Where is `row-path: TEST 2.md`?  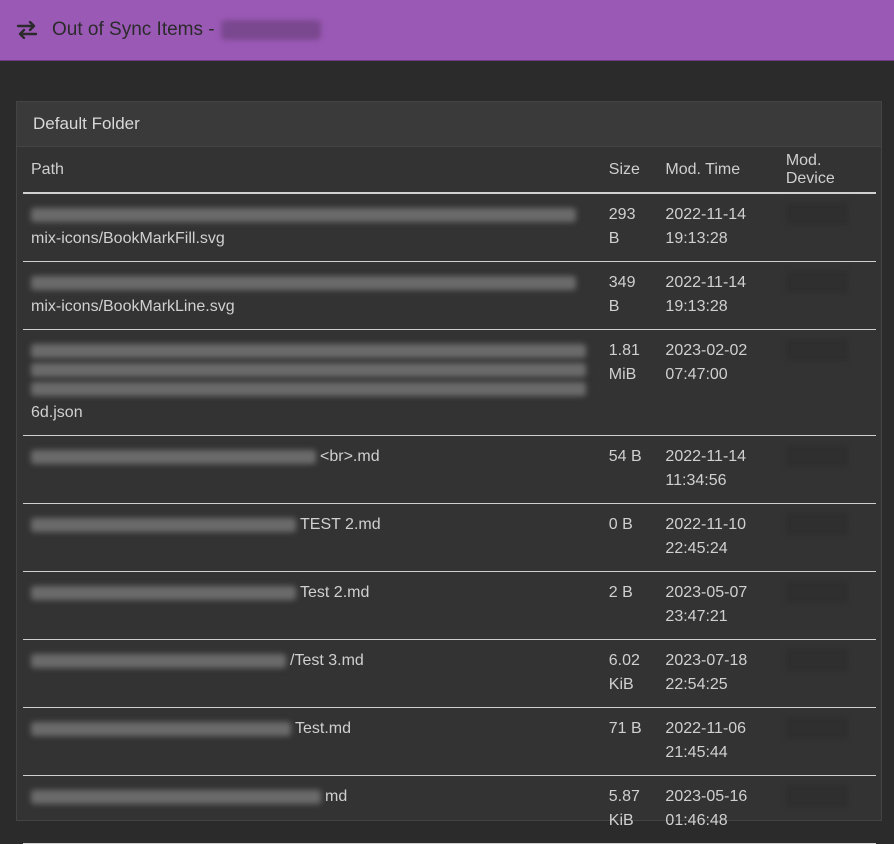
row-path: TEST 2.md is located at coordinates (312, 537).